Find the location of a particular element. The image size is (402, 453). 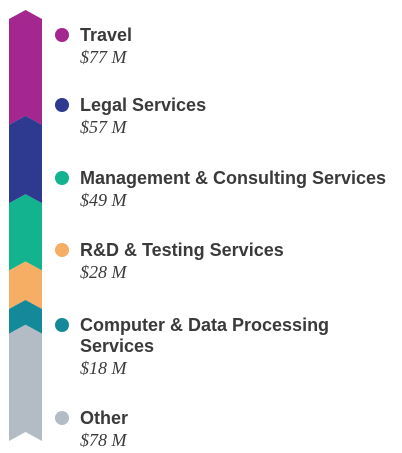

category-label: Computer & Data Processing Services is located at coordinates (205, 335).